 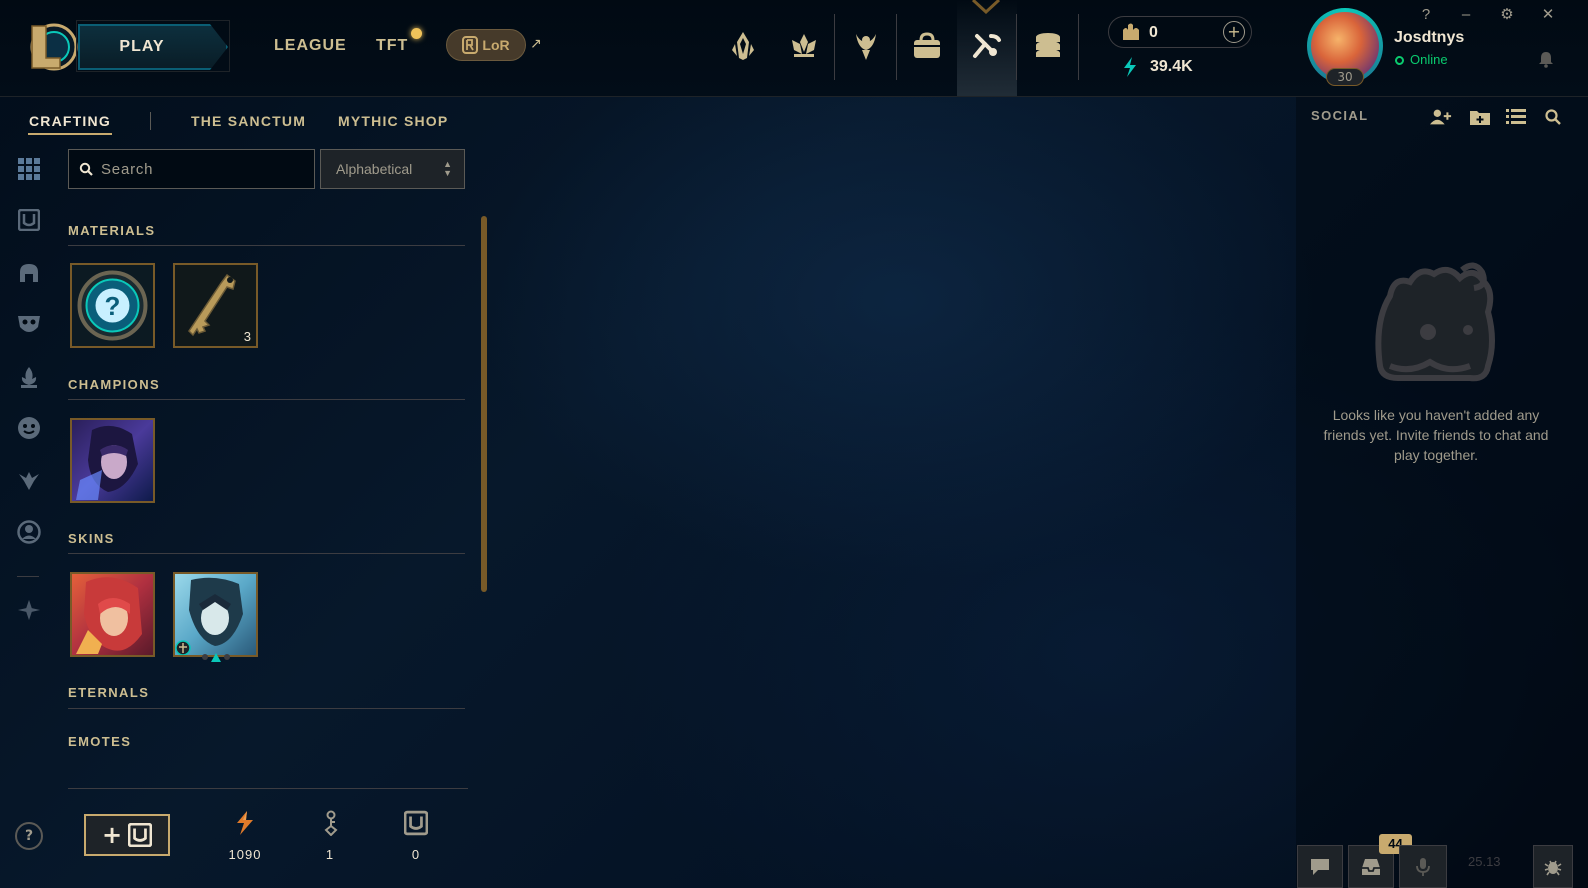 What do you see at coordinates (1429, 59) in the screenshot?
I see `status-text: Online` at bounding box center [1429, 59].